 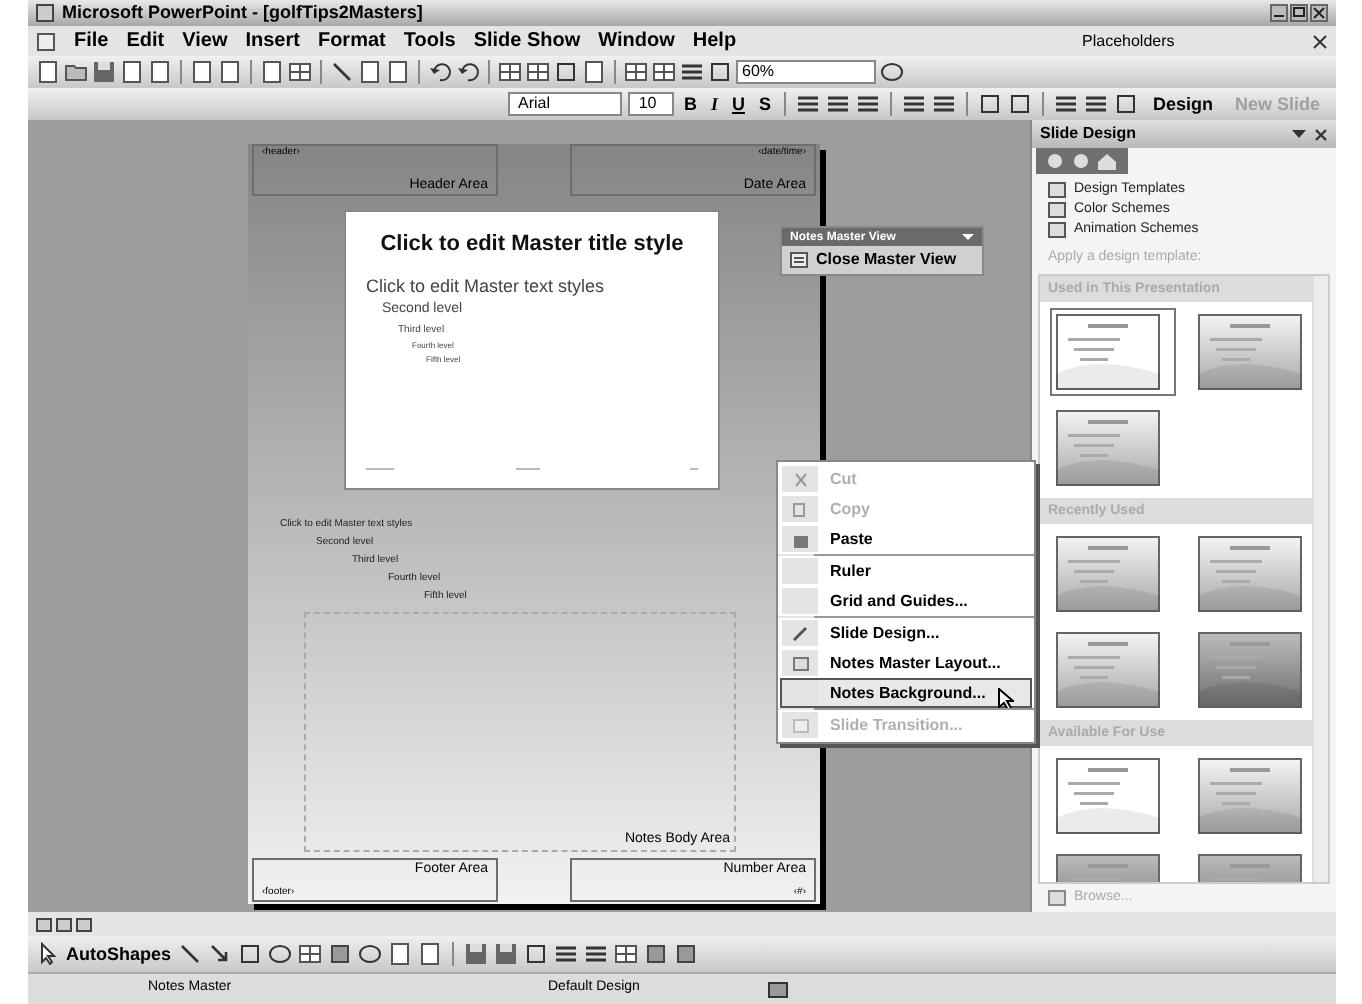 I want to click on menu-item: Window, so click(x=636, y=41).